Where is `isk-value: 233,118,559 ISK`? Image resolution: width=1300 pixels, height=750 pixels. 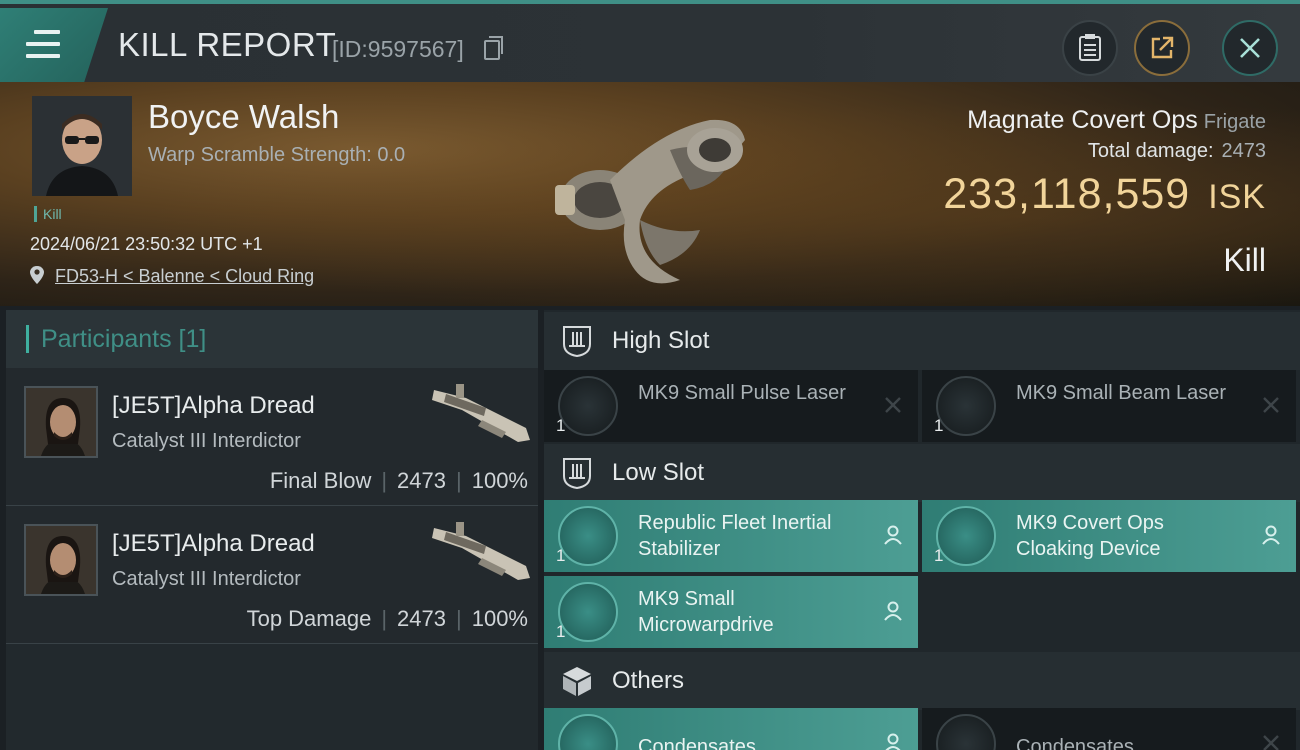
isk-value: 233,118,559 ISK is located at coordinates (1104, 194).